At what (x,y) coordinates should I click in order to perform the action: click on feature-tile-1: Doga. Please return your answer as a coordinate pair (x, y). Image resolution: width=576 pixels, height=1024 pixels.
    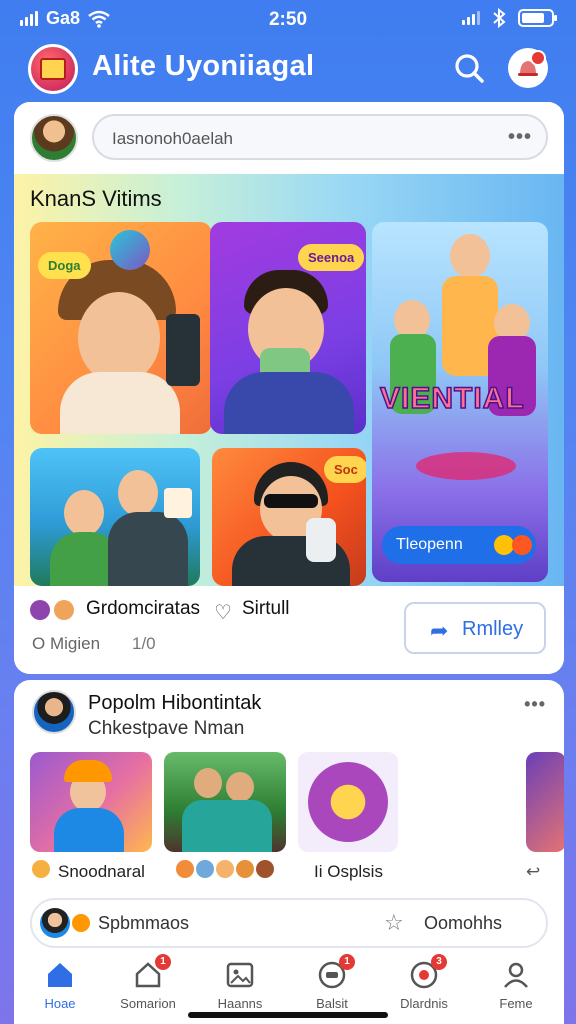
    Looking at the image, I should click on (121, 328).